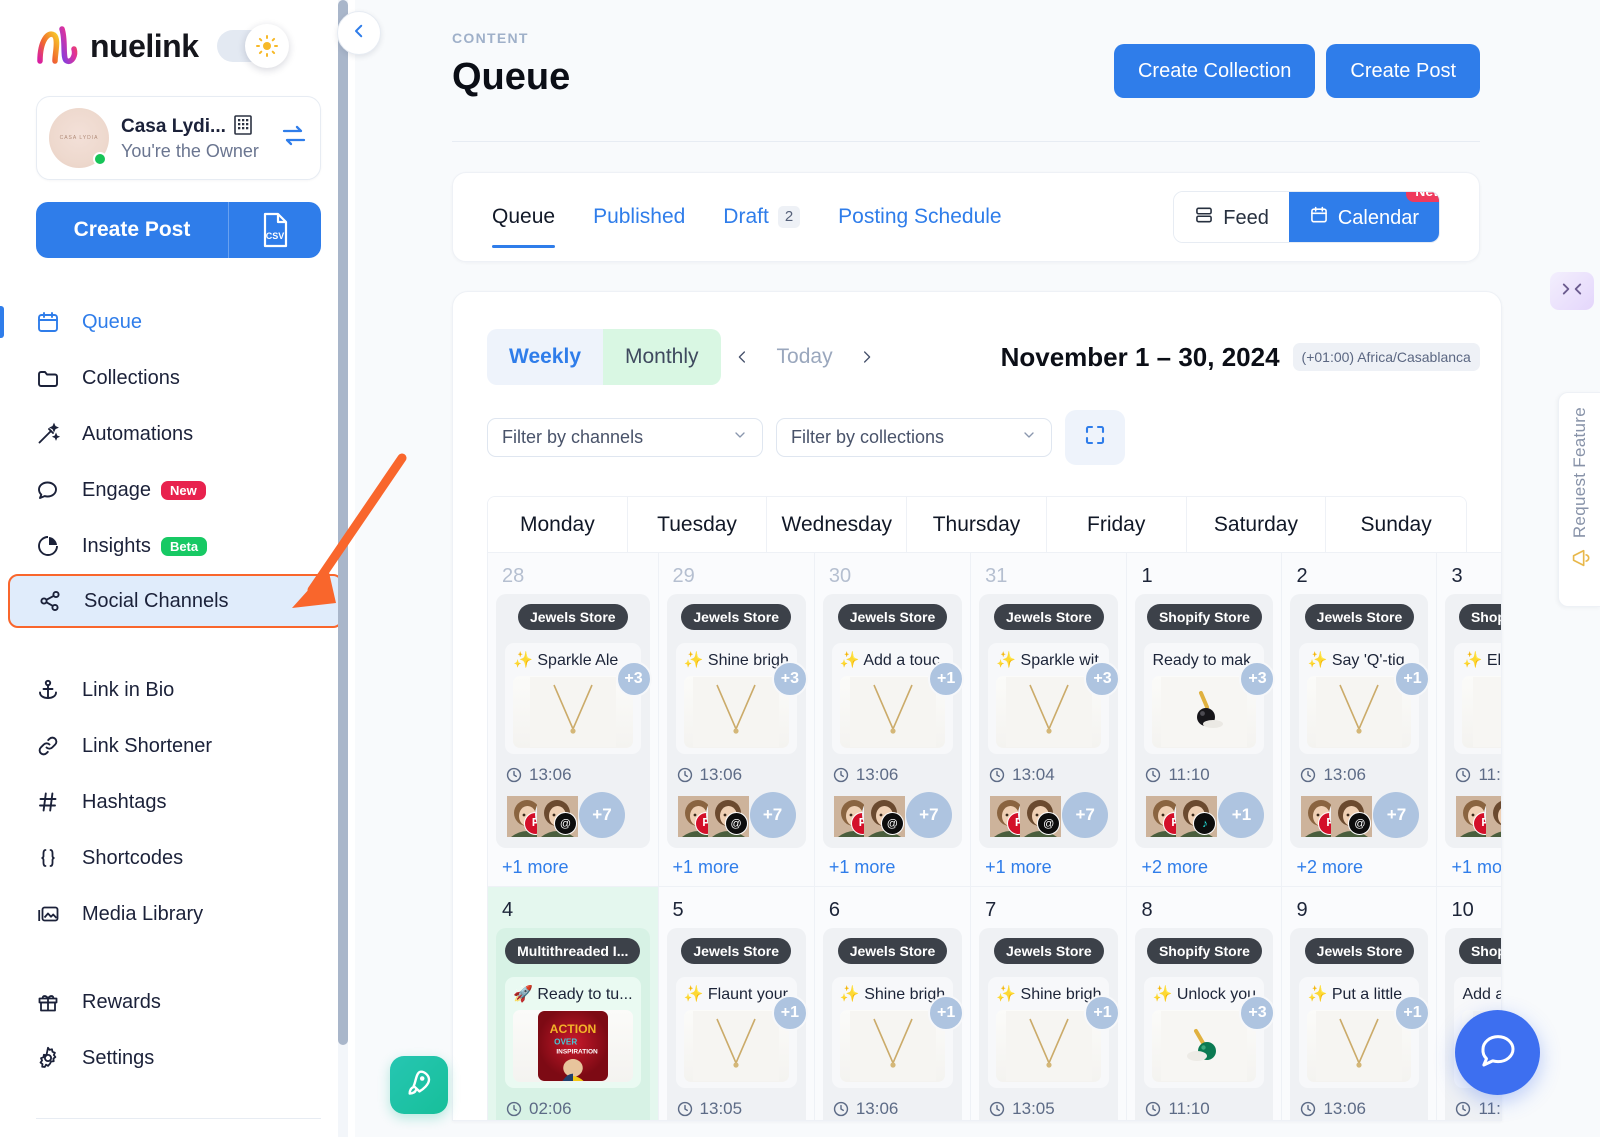  Describe the element at coordinates (625, 437) in the screenshot. I see `filter-channels-select: Filter by channels` at that location.